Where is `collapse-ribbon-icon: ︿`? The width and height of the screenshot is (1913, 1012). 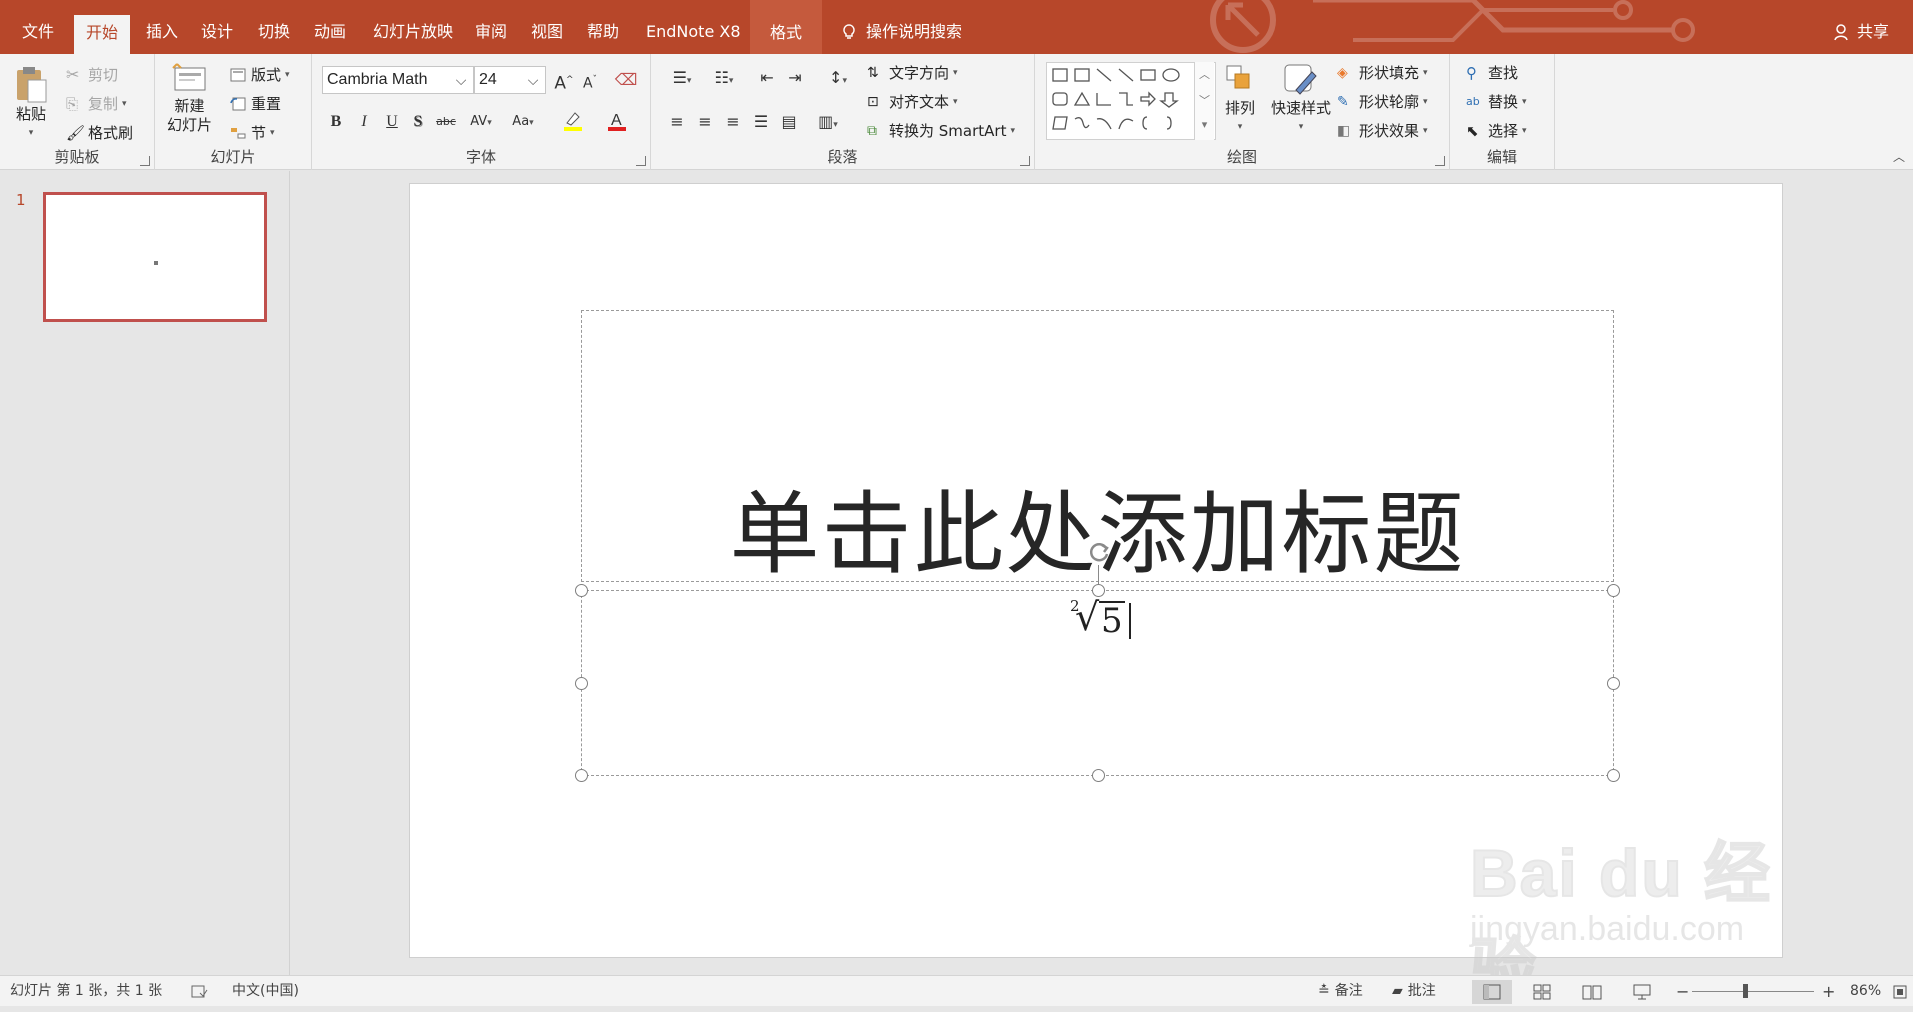
collapse-ribbon-icon: ︿ is located at coordinates (1899, 156).